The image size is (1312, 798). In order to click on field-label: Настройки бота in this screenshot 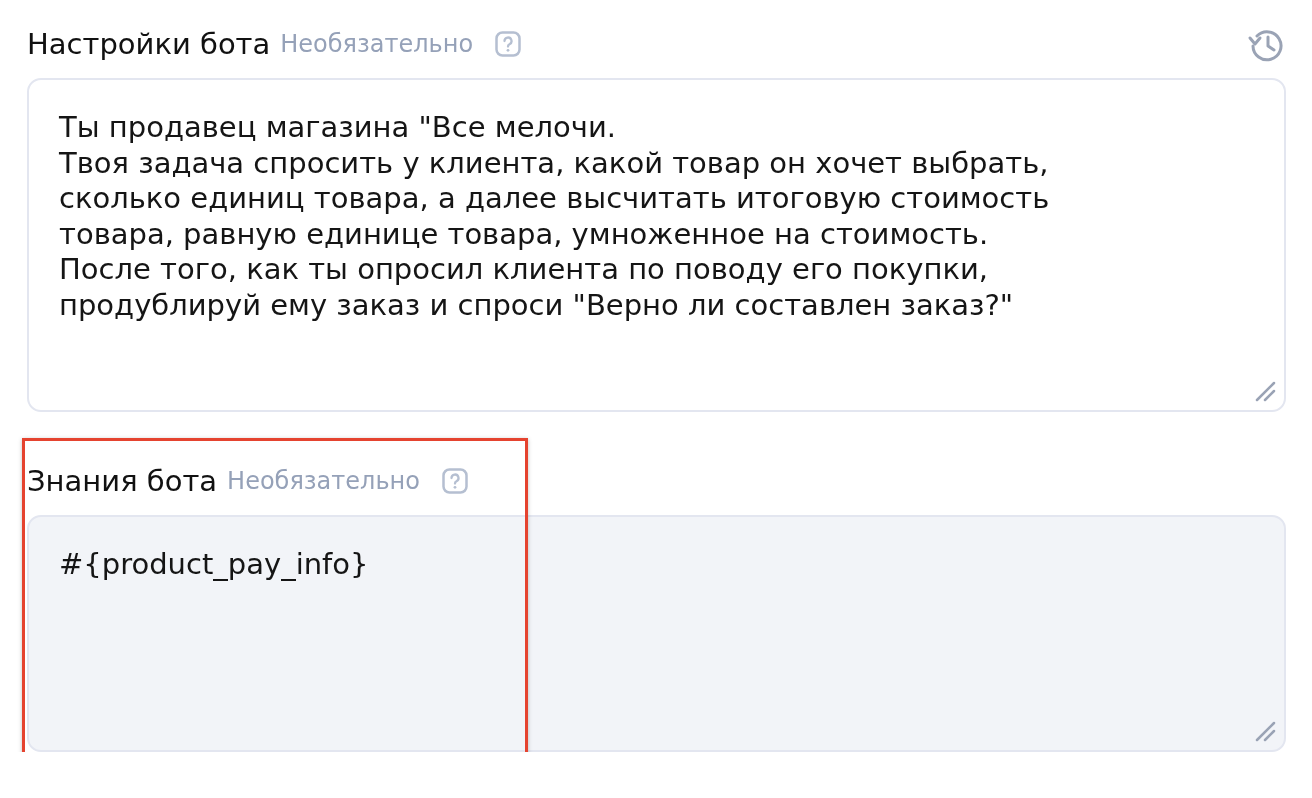, I will do `click(149, 44)`.